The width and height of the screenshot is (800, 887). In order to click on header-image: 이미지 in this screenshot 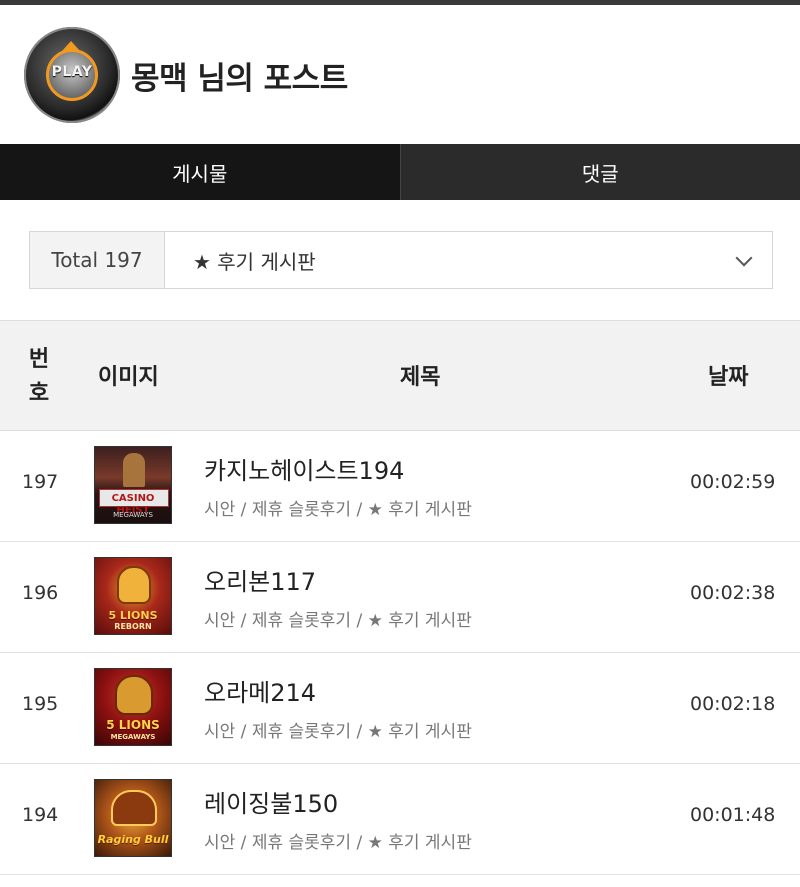, I will do `click(128, 377)`.